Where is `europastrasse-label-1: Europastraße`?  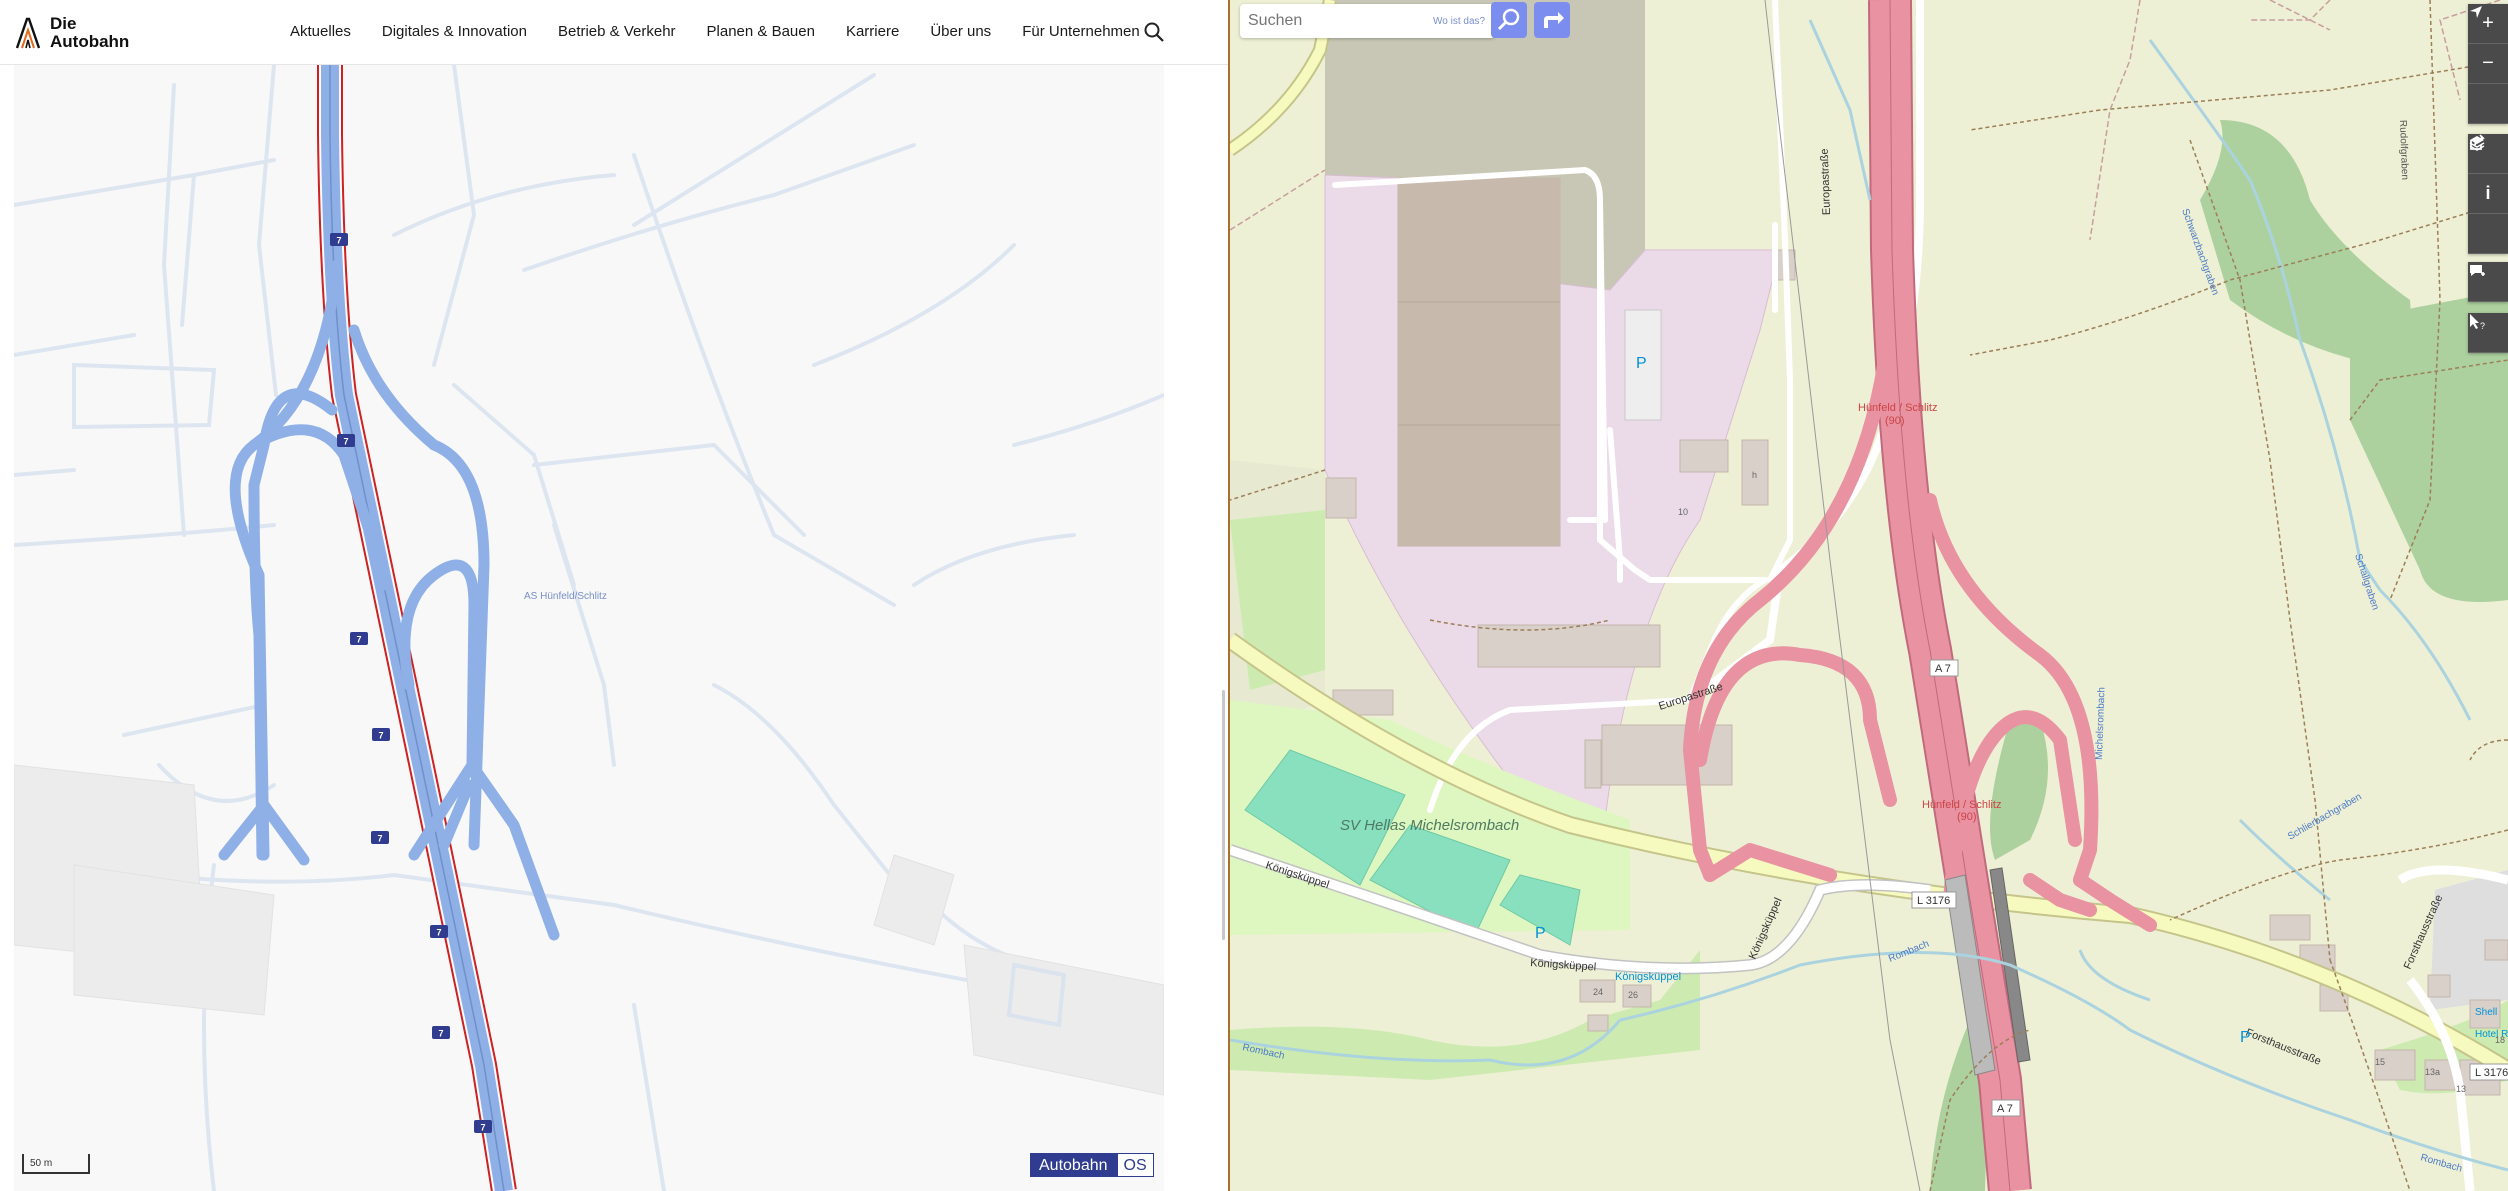 europastrasse-label-1: Europastraße is located at coordinates (1826, 181).